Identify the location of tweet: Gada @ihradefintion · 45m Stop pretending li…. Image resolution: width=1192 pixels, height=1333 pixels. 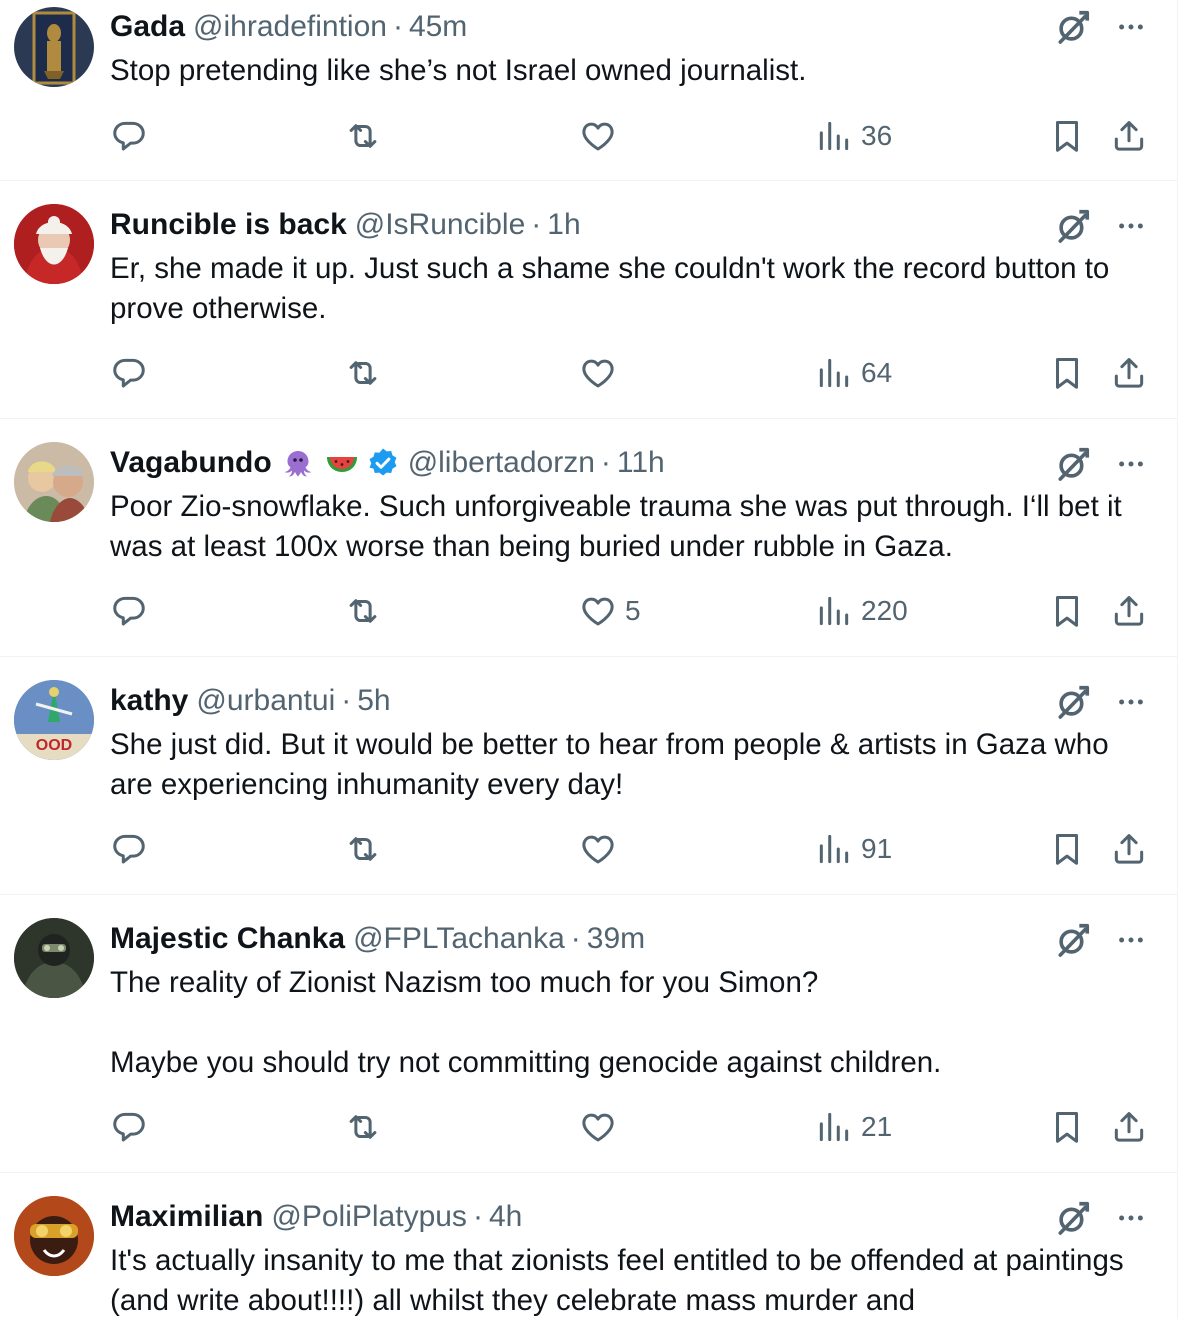
(589, 90).